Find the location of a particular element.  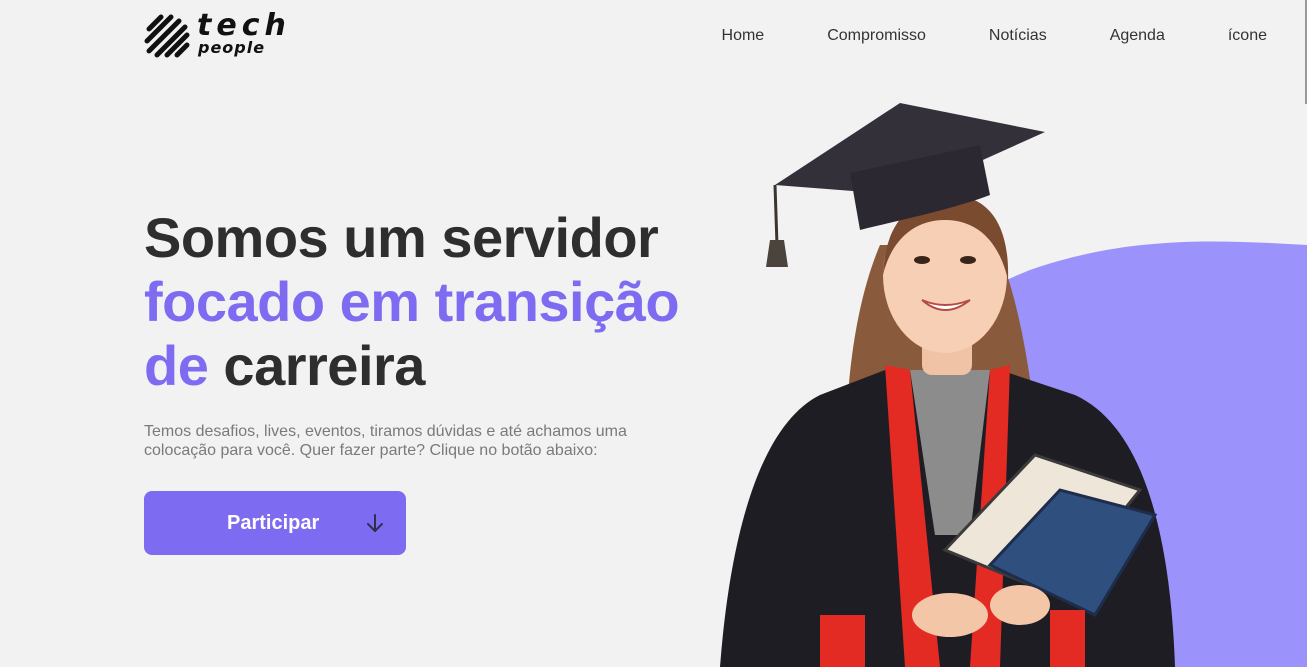

logo-stripes-icon is located at coordinates (167, 36).